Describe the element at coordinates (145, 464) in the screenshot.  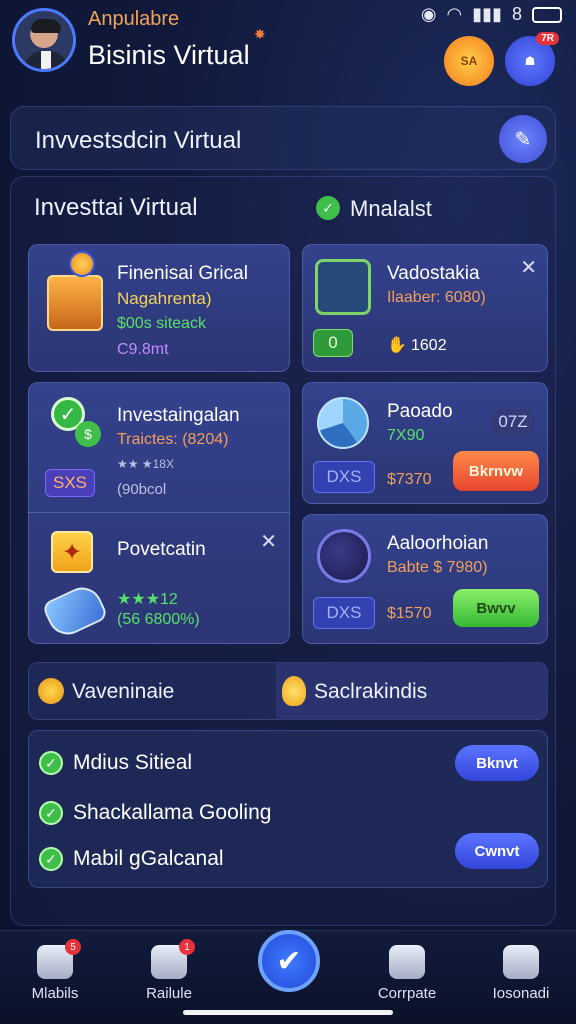
I see `rating-stars: ★★ ★18X` at that location.